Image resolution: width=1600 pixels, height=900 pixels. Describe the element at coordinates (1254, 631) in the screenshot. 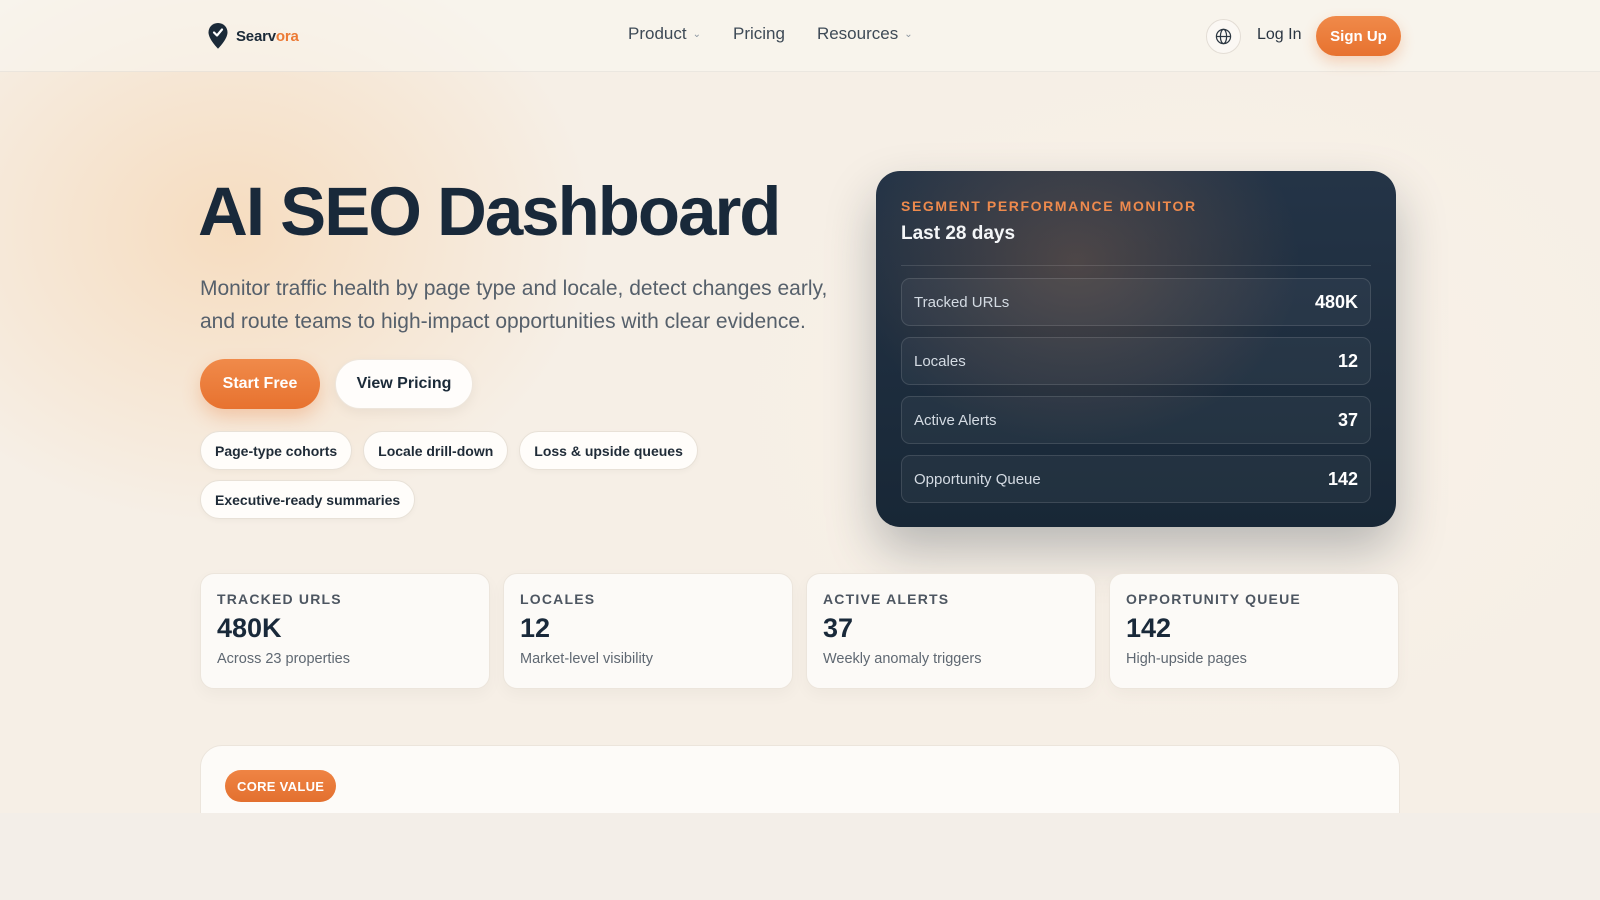

I see `stat-card-opportunity-queue: OPPORTUNITY QUEUE 142 High-upside pages` at that location.